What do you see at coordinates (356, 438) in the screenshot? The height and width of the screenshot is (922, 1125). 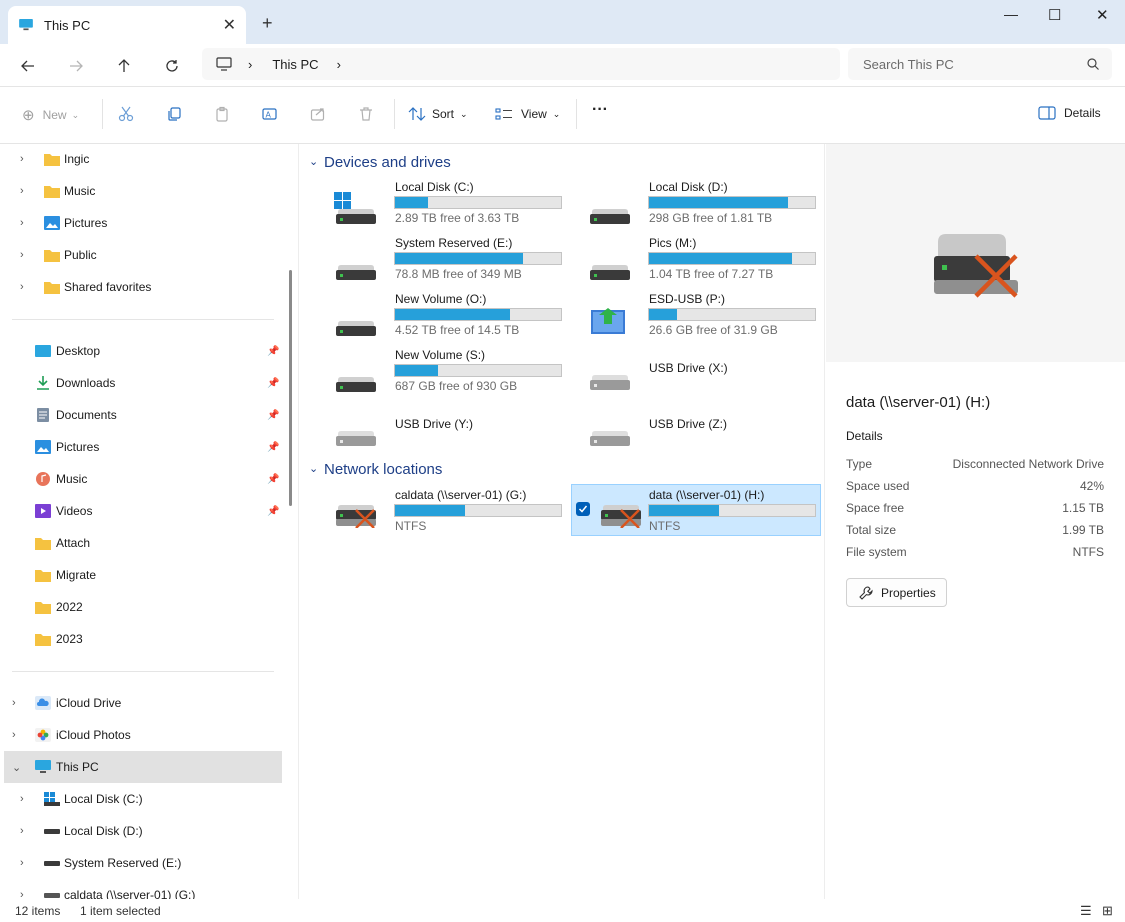 I see `usb-drive-icon` at bounding box center [356, 438].